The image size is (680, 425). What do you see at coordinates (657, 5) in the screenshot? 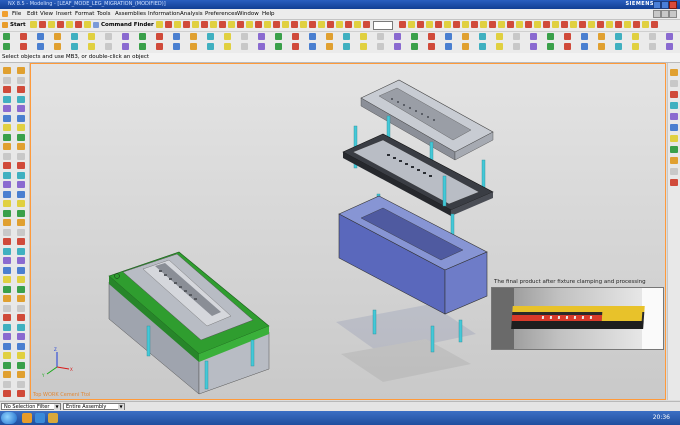
I see `minimize-icon` at bounding box center [657, 5].